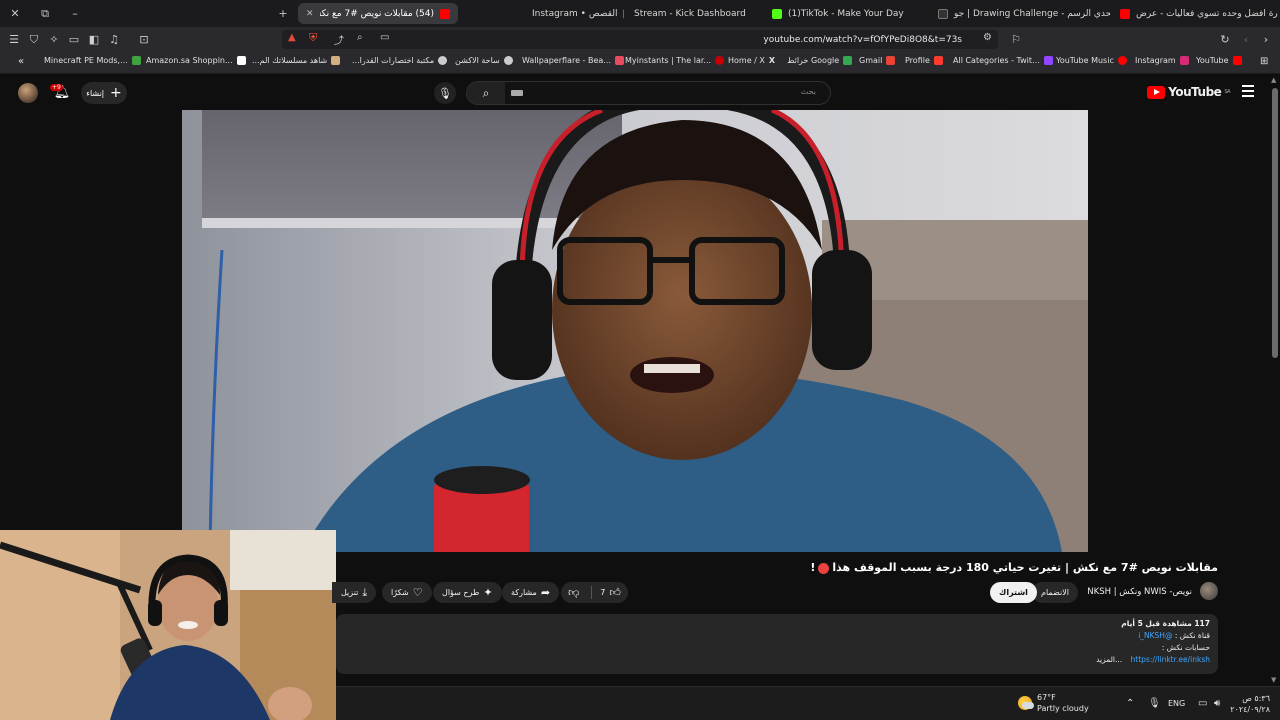 The height and width of the screenshot is (720, 1280). I want to click on network-icon: ▭, so click(1202, 703).